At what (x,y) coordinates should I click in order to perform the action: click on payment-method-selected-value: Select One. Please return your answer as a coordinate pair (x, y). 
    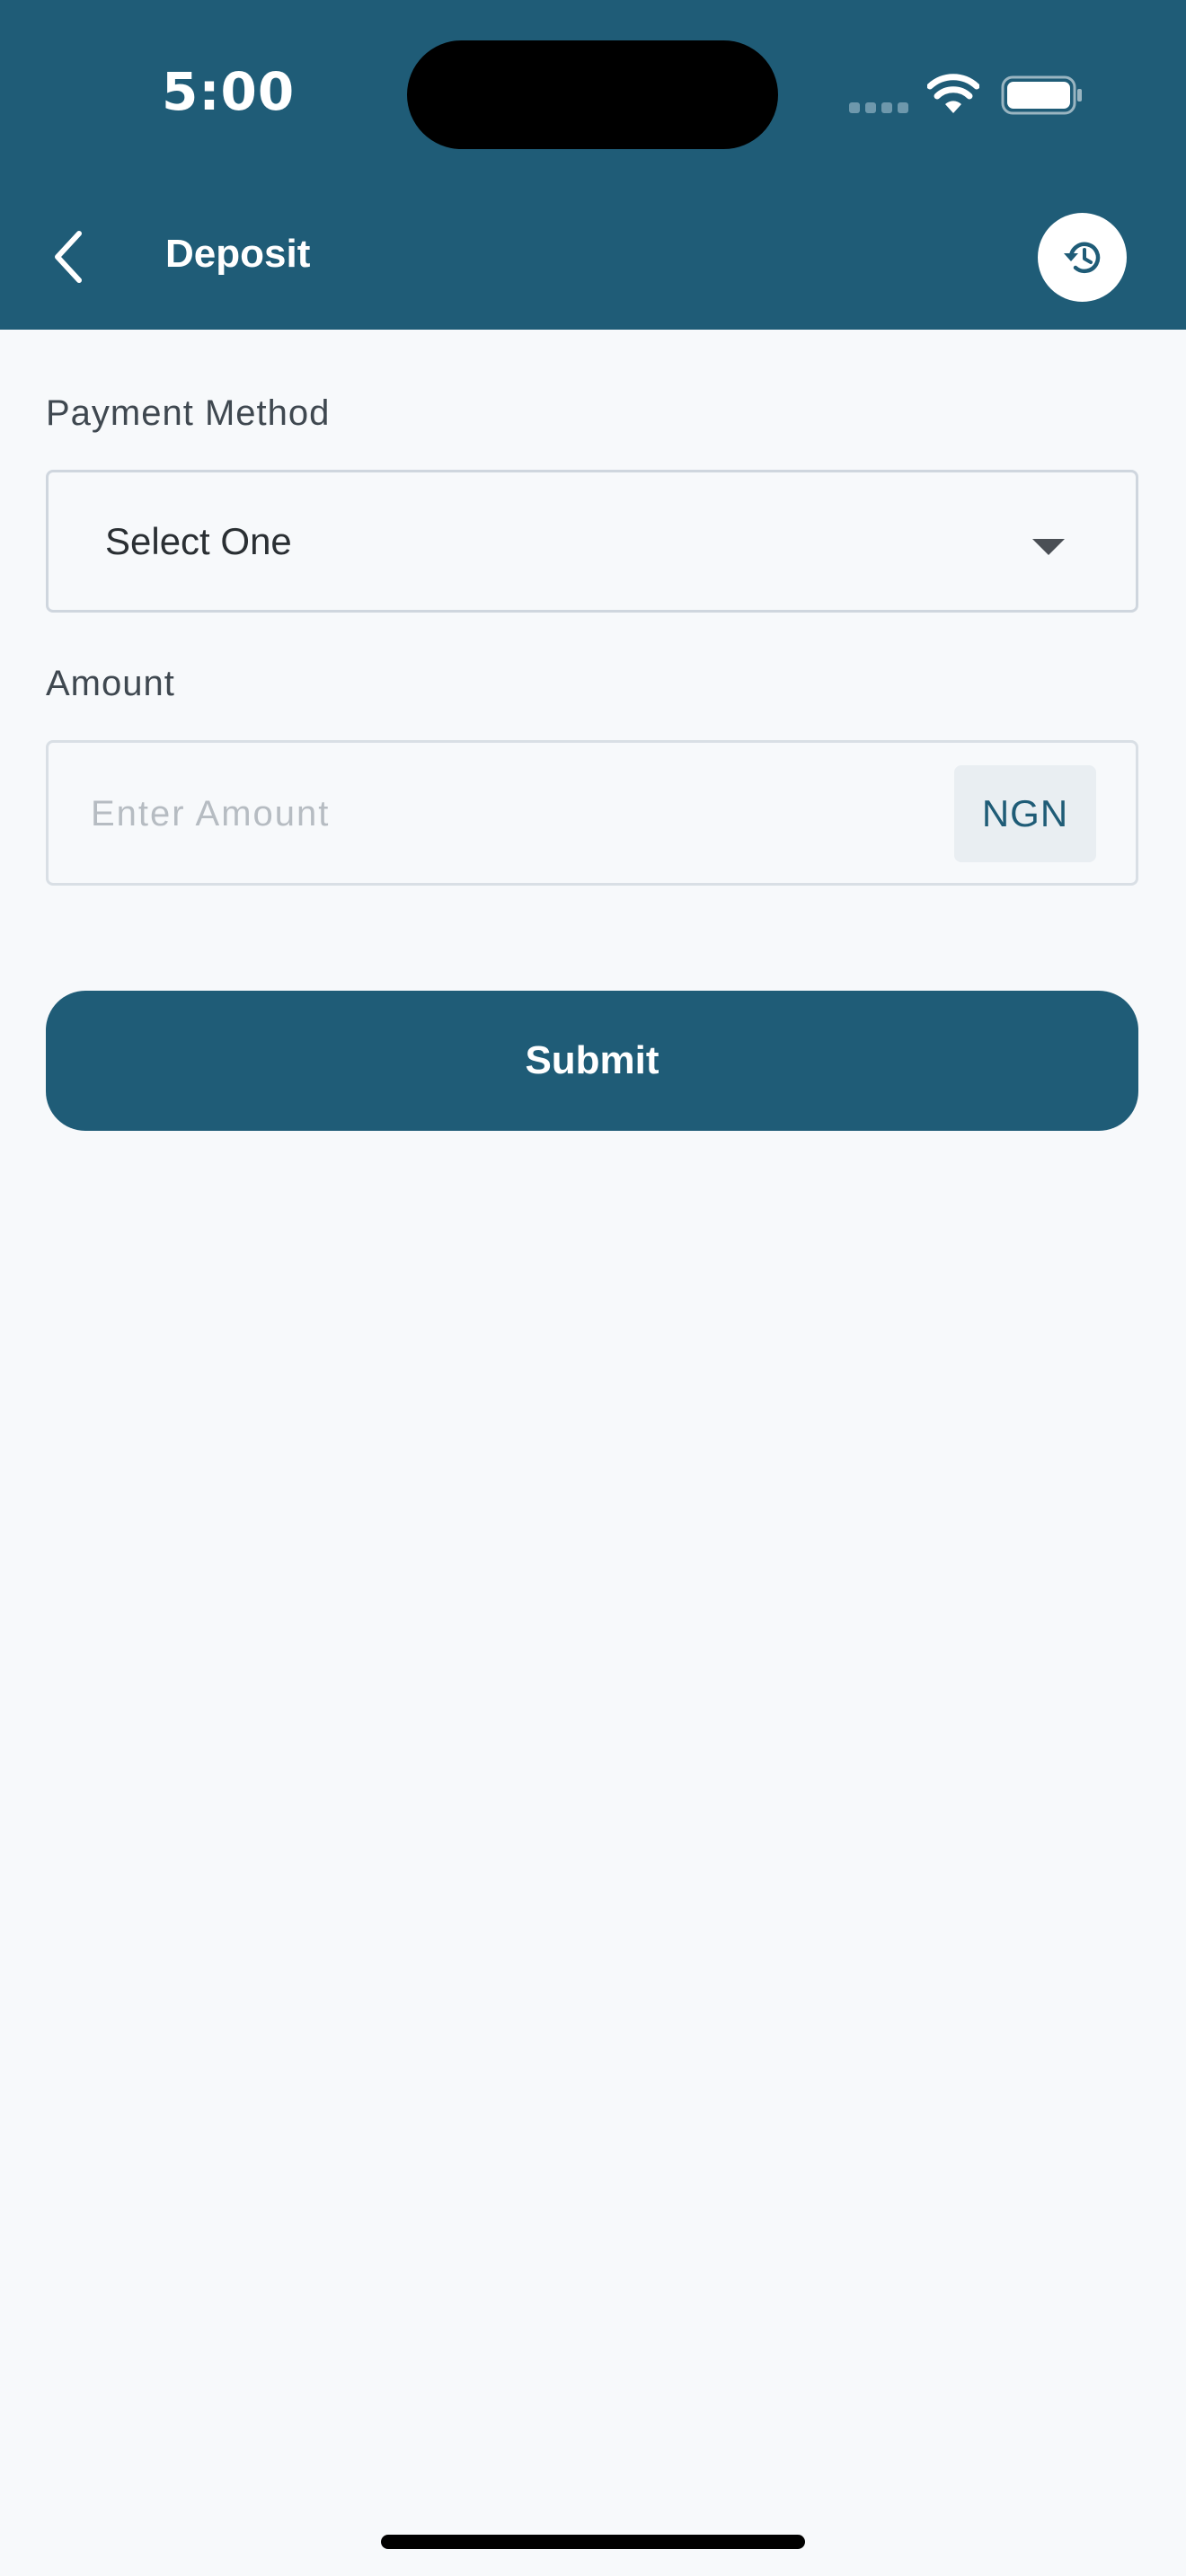
    Looking at the image, I should click on (198, 541).